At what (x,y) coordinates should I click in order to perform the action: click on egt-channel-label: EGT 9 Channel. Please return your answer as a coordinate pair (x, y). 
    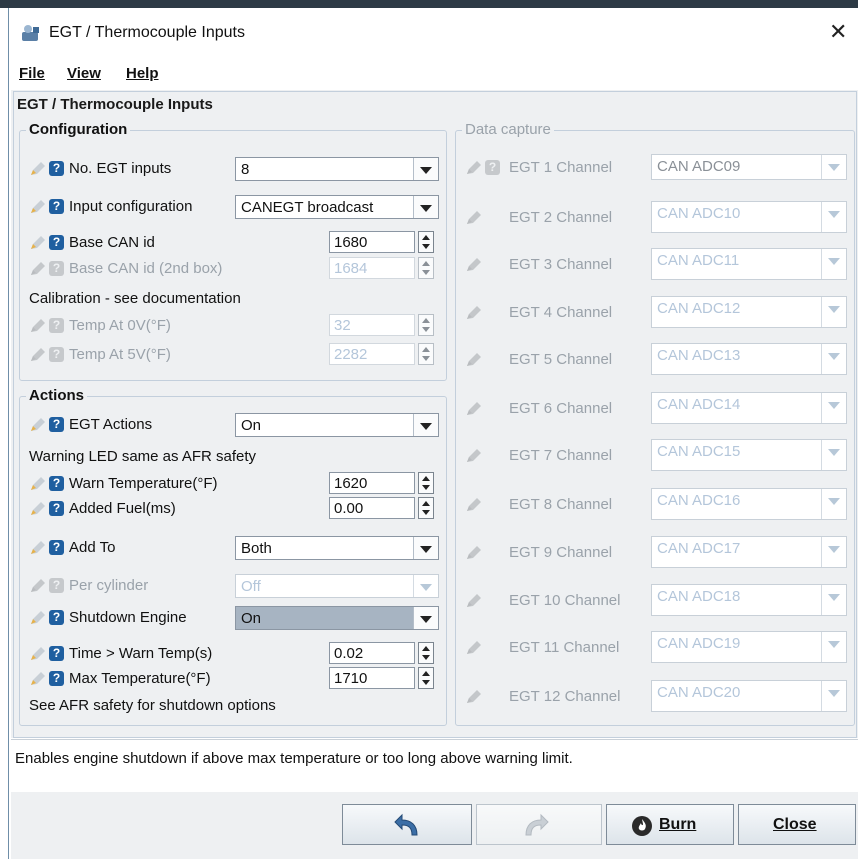
    Looking at the image, I should click on (561, 552).